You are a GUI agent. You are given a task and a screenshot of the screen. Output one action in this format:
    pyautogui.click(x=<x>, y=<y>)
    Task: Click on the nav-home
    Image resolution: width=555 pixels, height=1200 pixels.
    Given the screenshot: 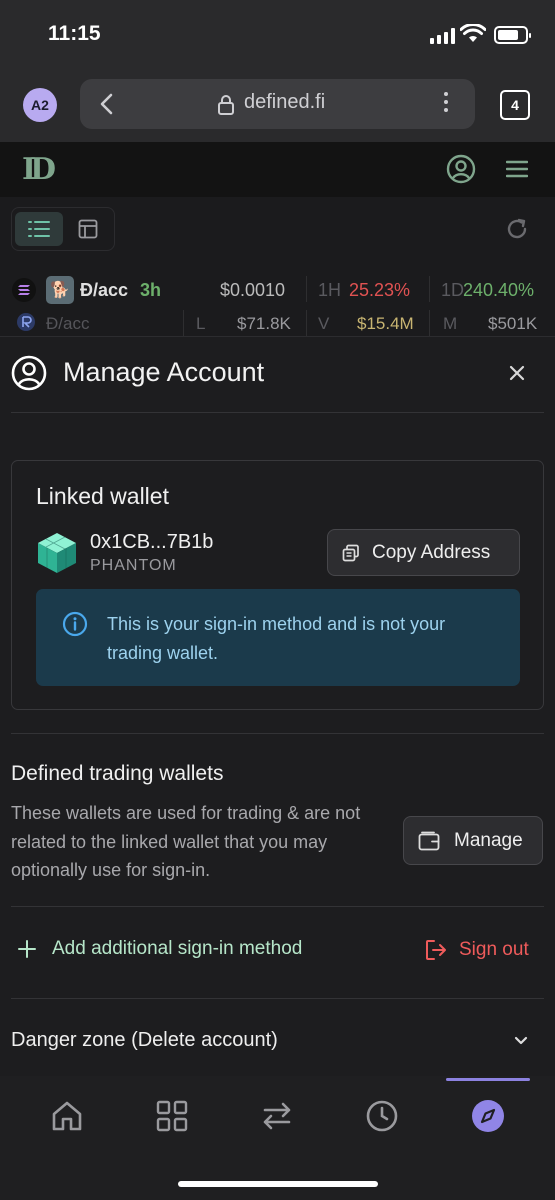 What is the action you would take?
    pyautogui.click(x=67, y=1116)
    